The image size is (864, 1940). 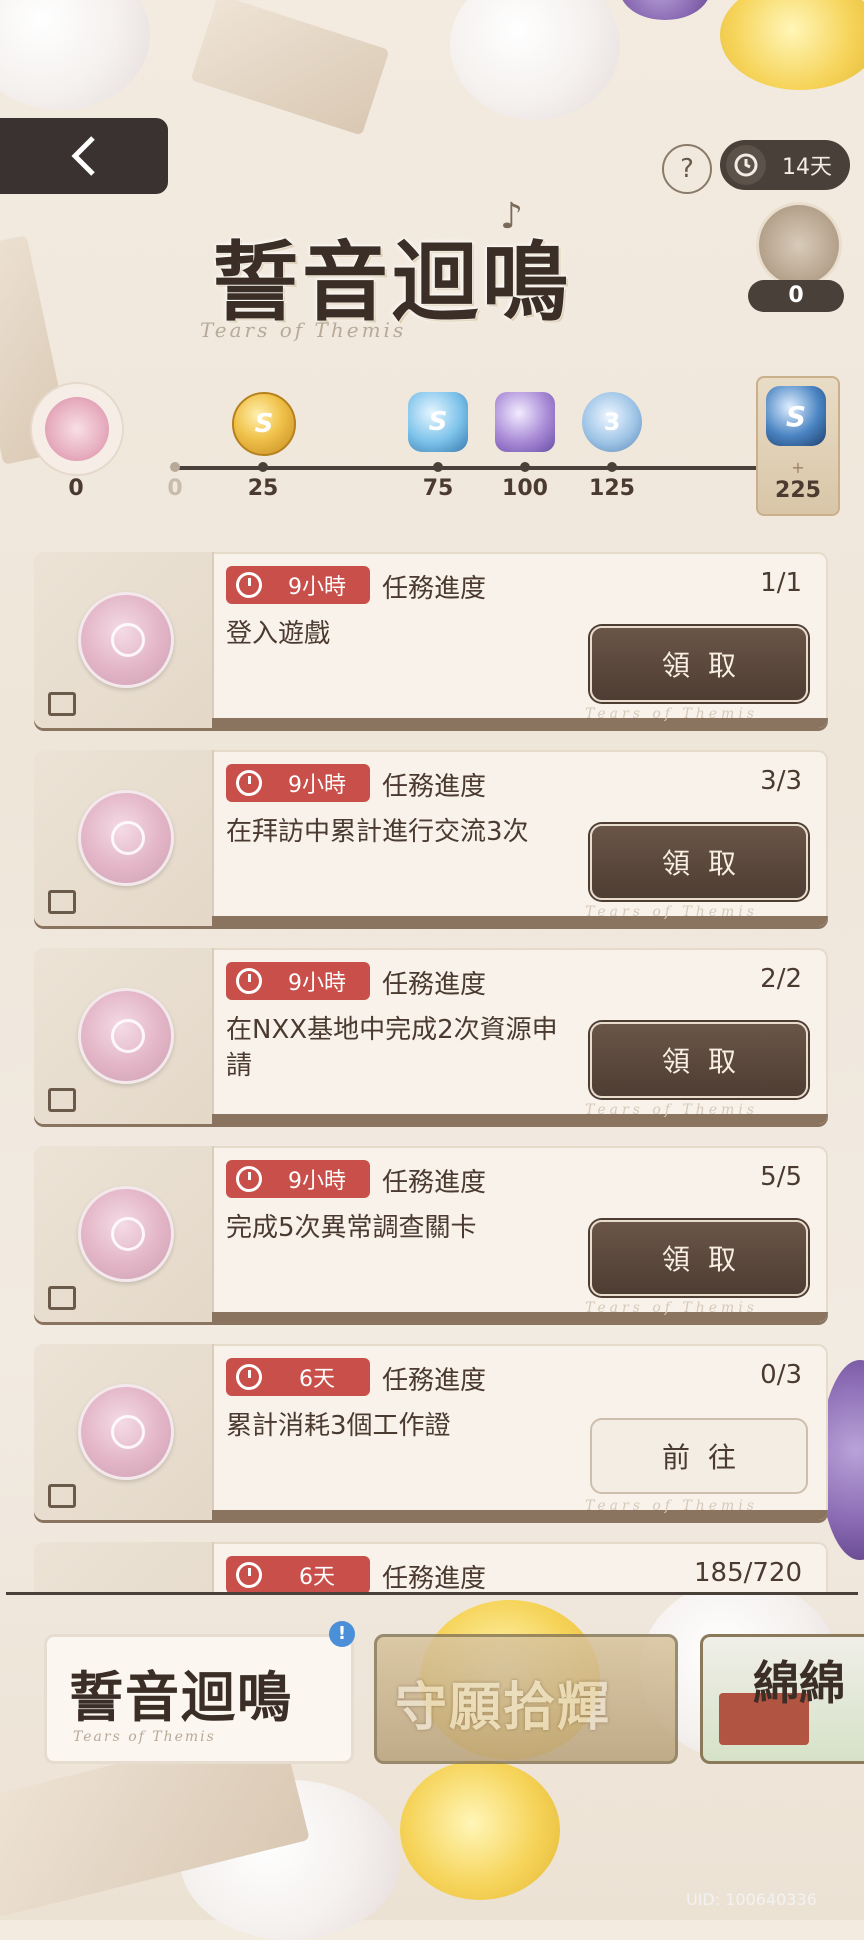 I want to click on task-progress-value: 2/2, so click(x=781, y=979).